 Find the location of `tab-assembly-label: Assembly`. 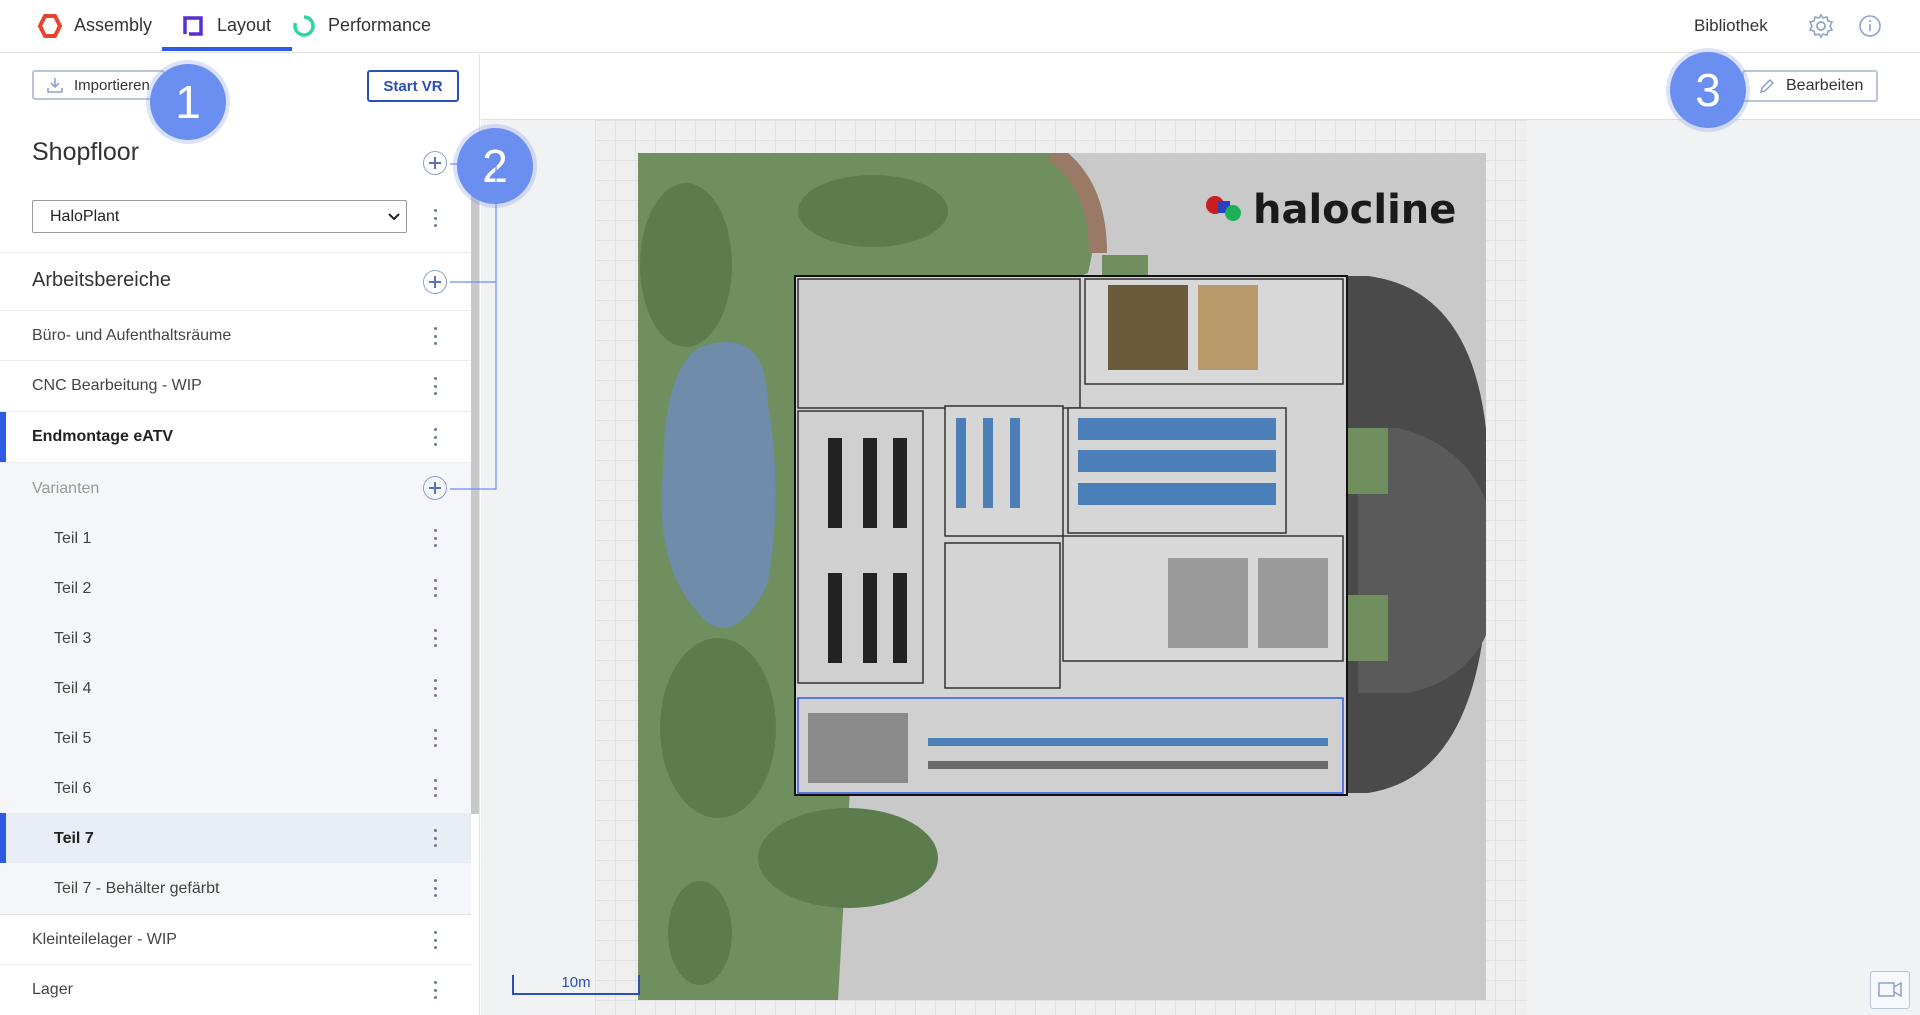

tab-assembly-label: Assembly is located at coordinates (113, 25).